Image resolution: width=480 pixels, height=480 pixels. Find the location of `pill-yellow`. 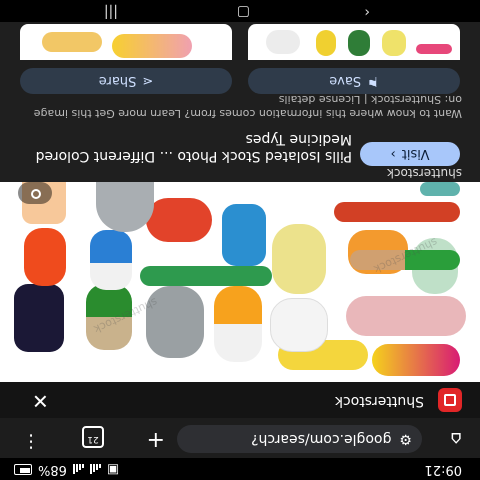

pill-yellow is located at coordinates (394, 43).